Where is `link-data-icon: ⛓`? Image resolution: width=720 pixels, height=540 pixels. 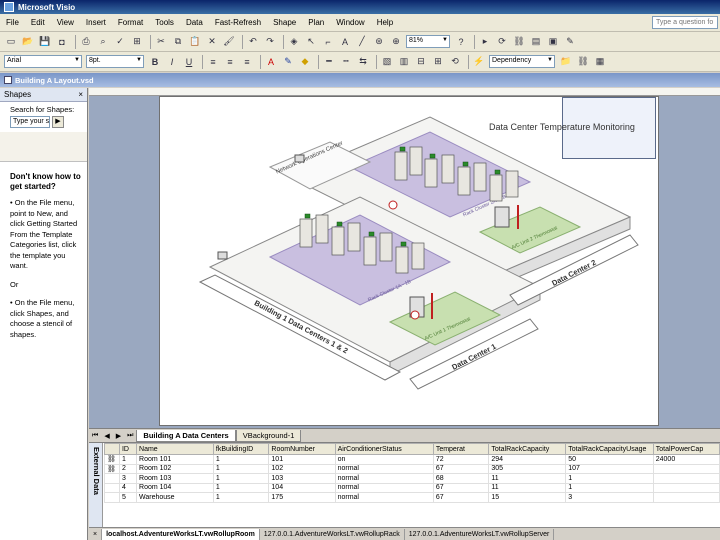
link-data-icon: ⛓ is located at coordinates (519, 42).